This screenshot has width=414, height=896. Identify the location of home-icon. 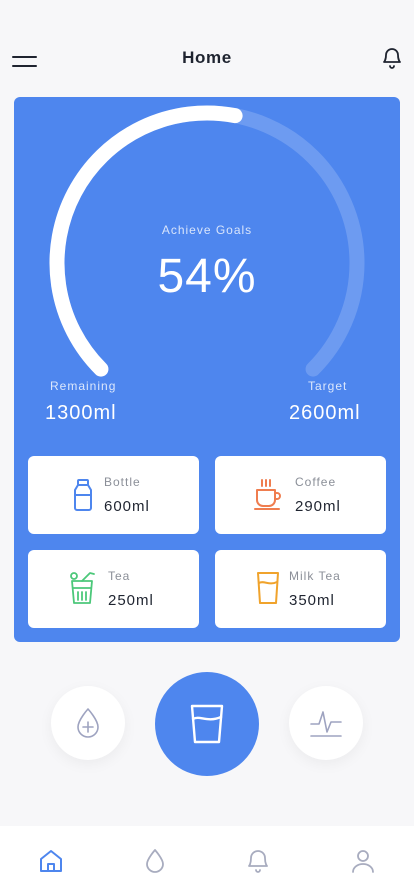
(51, 861).